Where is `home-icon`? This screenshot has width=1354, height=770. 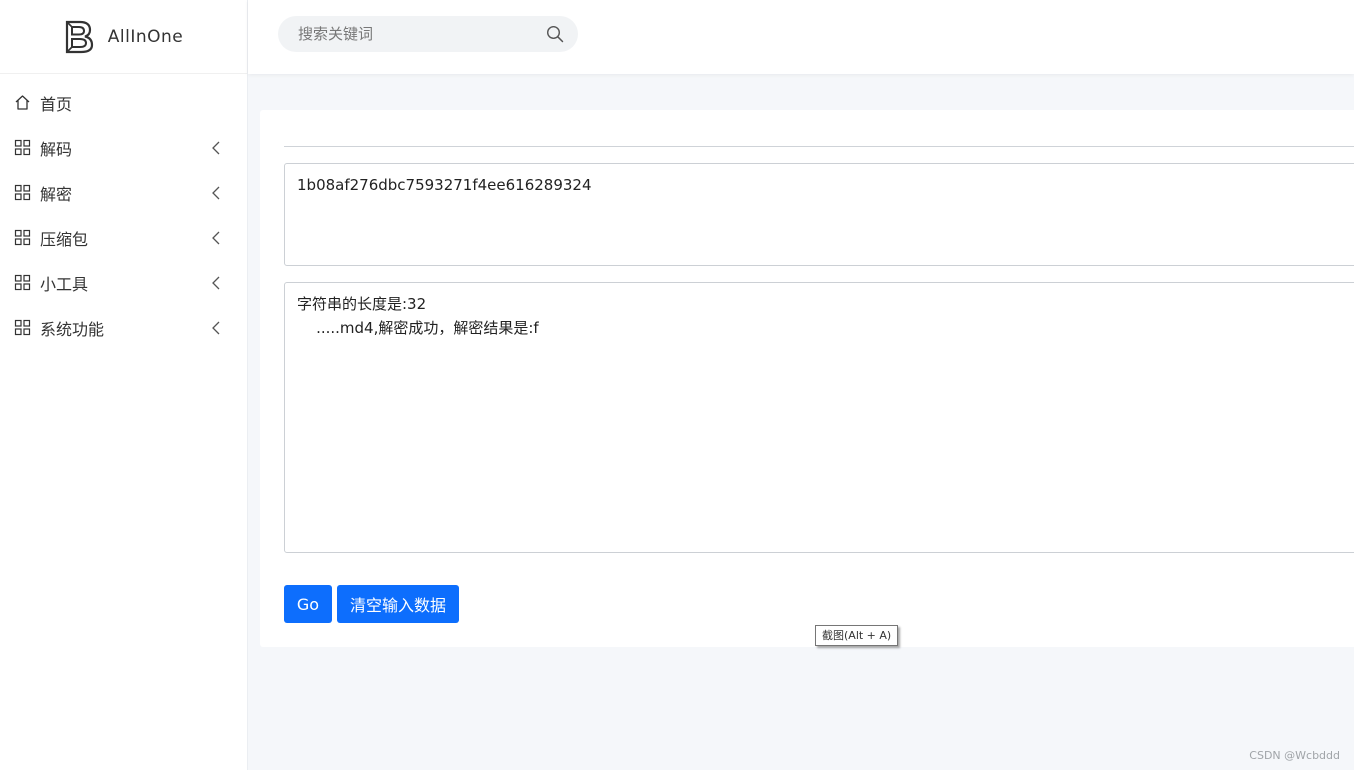
home-icon is located at coordinates (22, 102).